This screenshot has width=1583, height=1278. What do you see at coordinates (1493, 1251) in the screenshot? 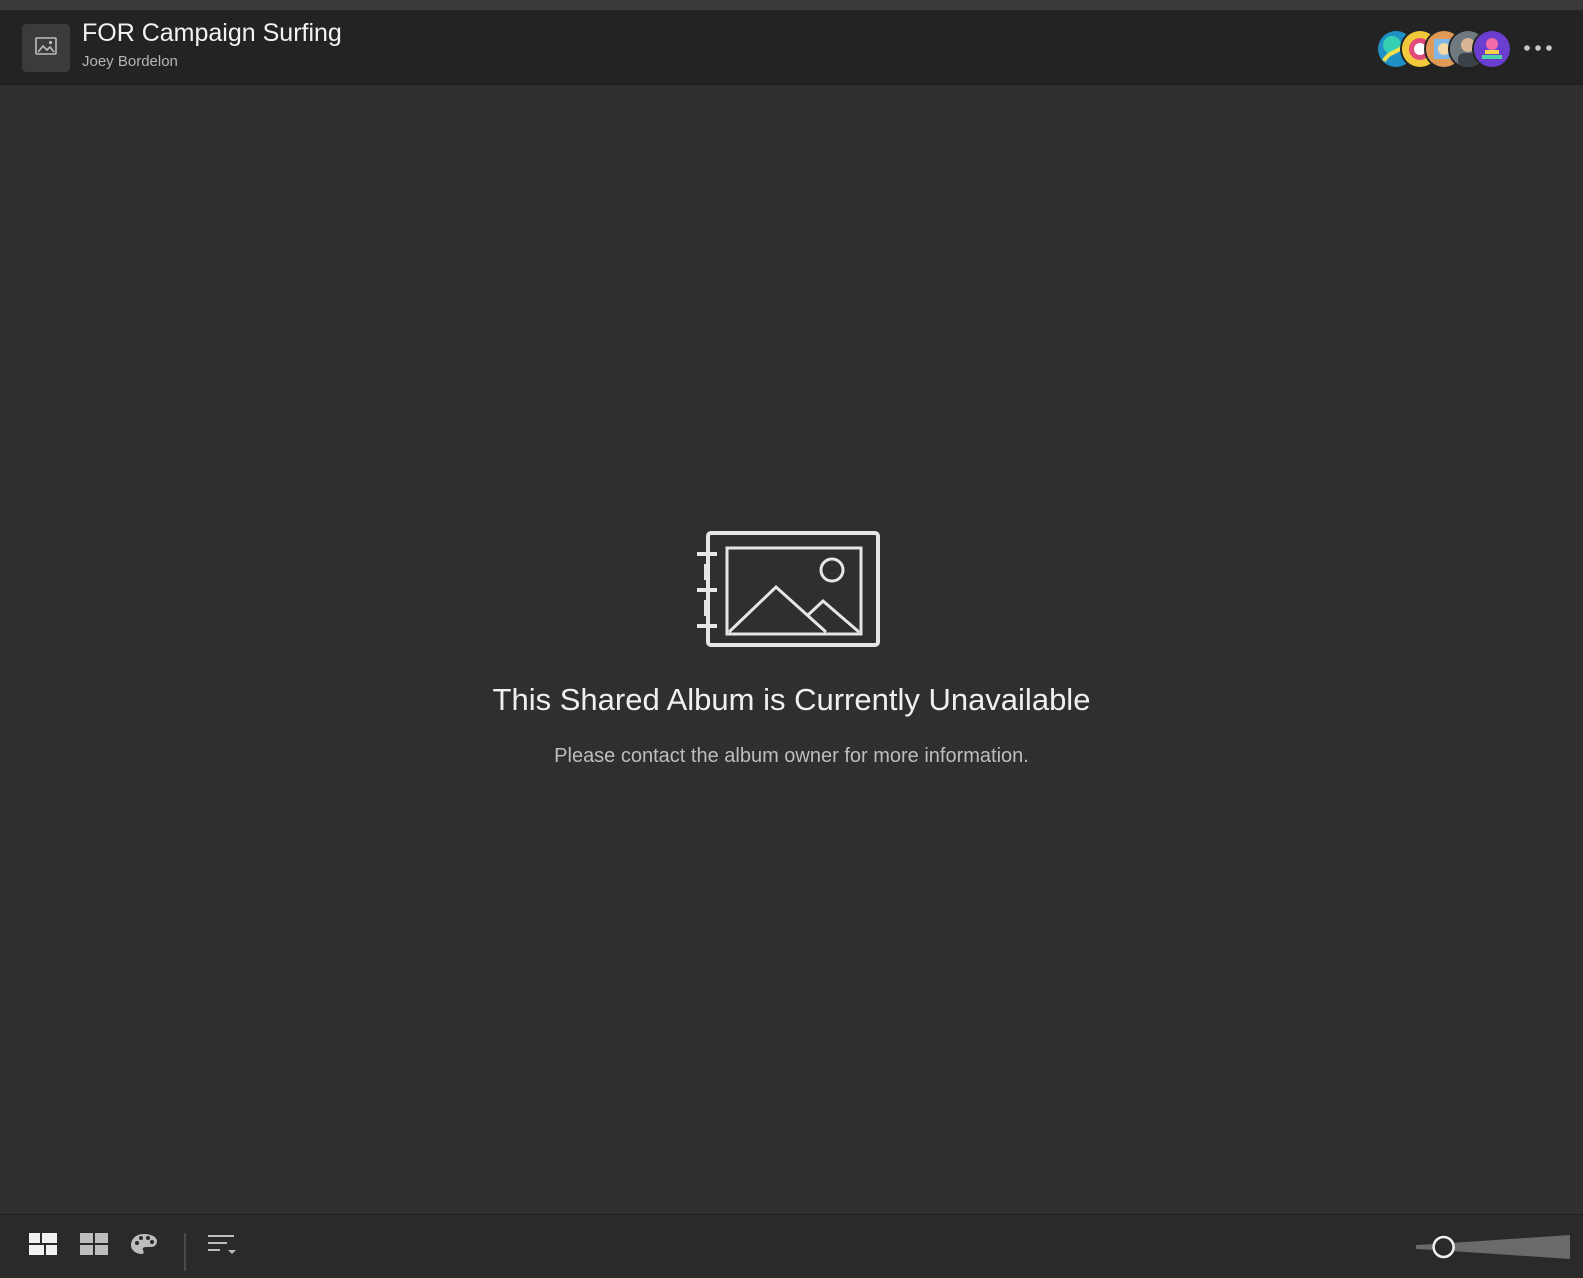
I see `zoom-slider-icon` at bounding box center [1493, 1251].